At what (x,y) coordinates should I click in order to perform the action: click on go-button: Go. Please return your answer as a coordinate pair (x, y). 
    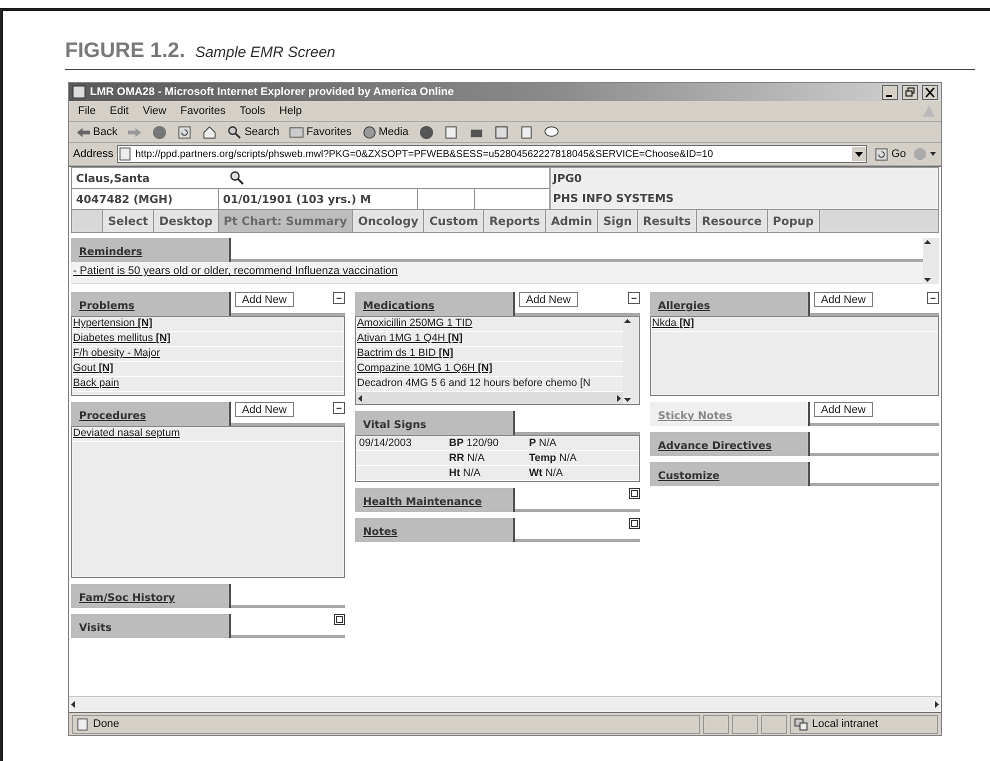
    Looking at the image, I should click on (890, 154).